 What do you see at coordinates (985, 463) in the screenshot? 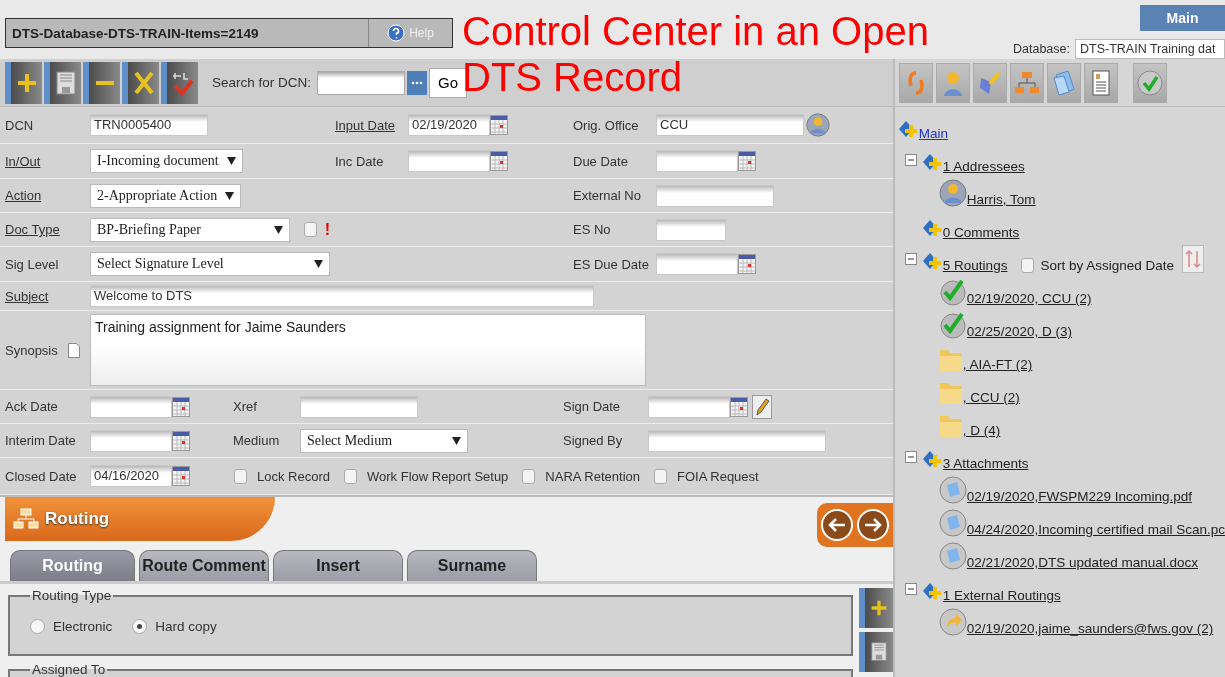
I see `tree-link: 3 Attachments` at bounding box center [985, 463].